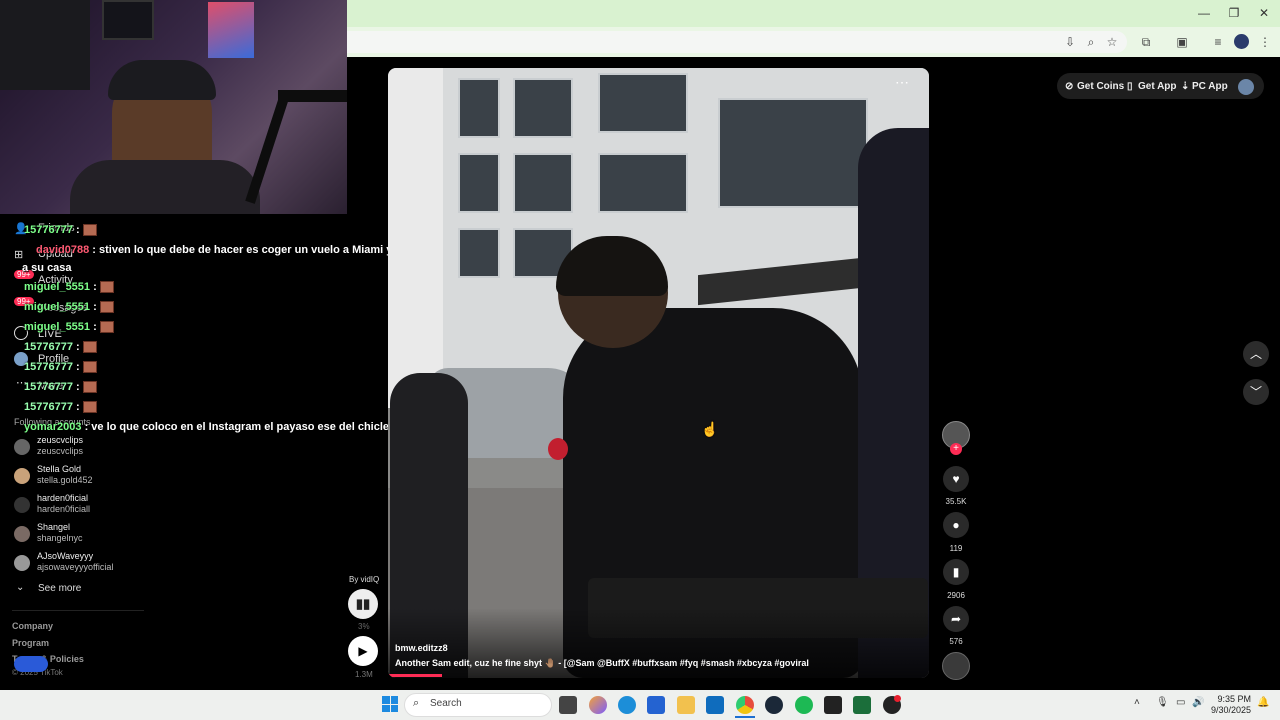 The height and width of the screenshot is (720, 1280). I want to click on see-more-link: See more, so click(59, 588).